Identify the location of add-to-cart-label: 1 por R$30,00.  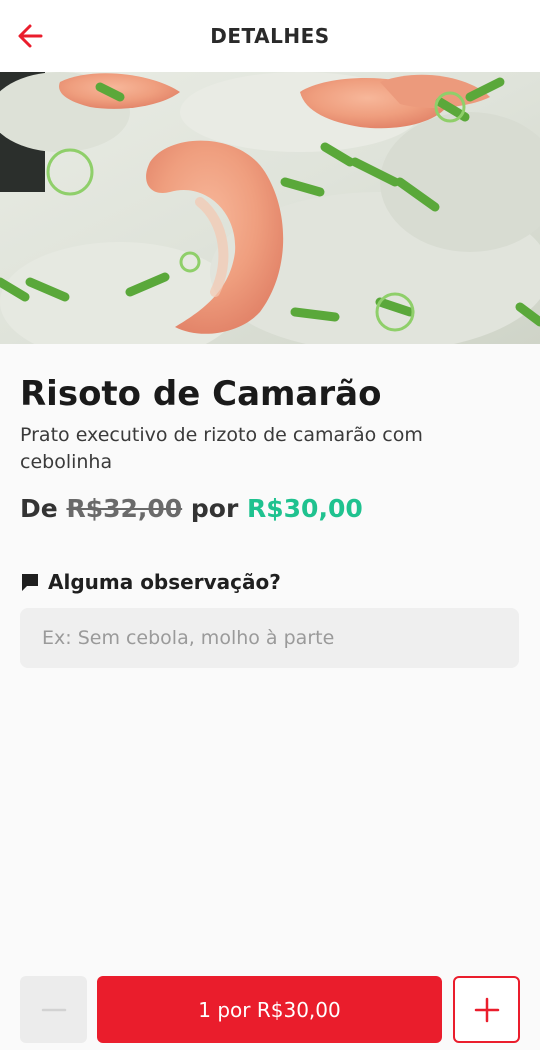
(269, 1009).